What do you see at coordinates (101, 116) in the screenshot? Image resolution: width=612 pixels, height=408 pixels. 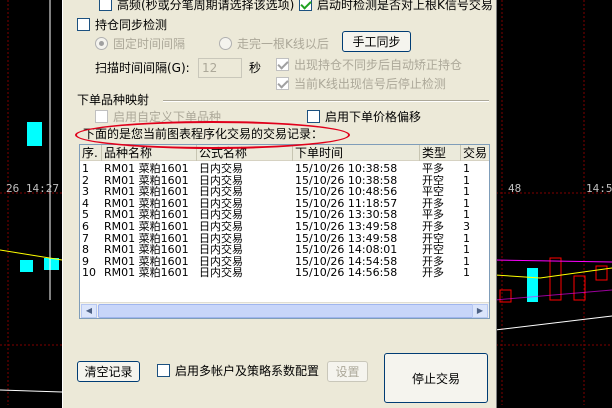 I see `custom-symbol-checkbox` at bounding box center [101, 116].